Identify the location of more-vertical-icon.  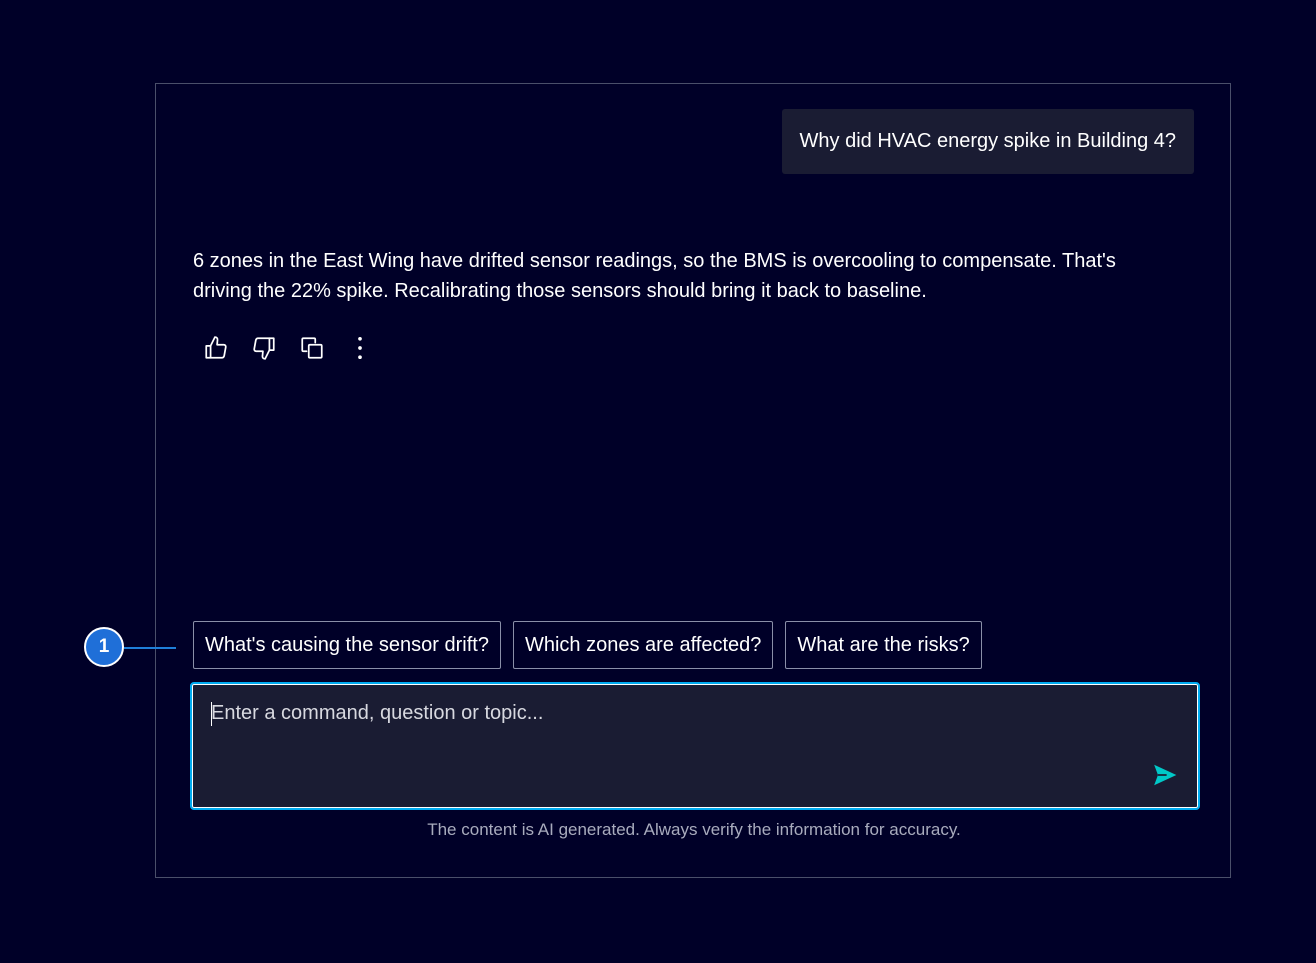
(360, 348).